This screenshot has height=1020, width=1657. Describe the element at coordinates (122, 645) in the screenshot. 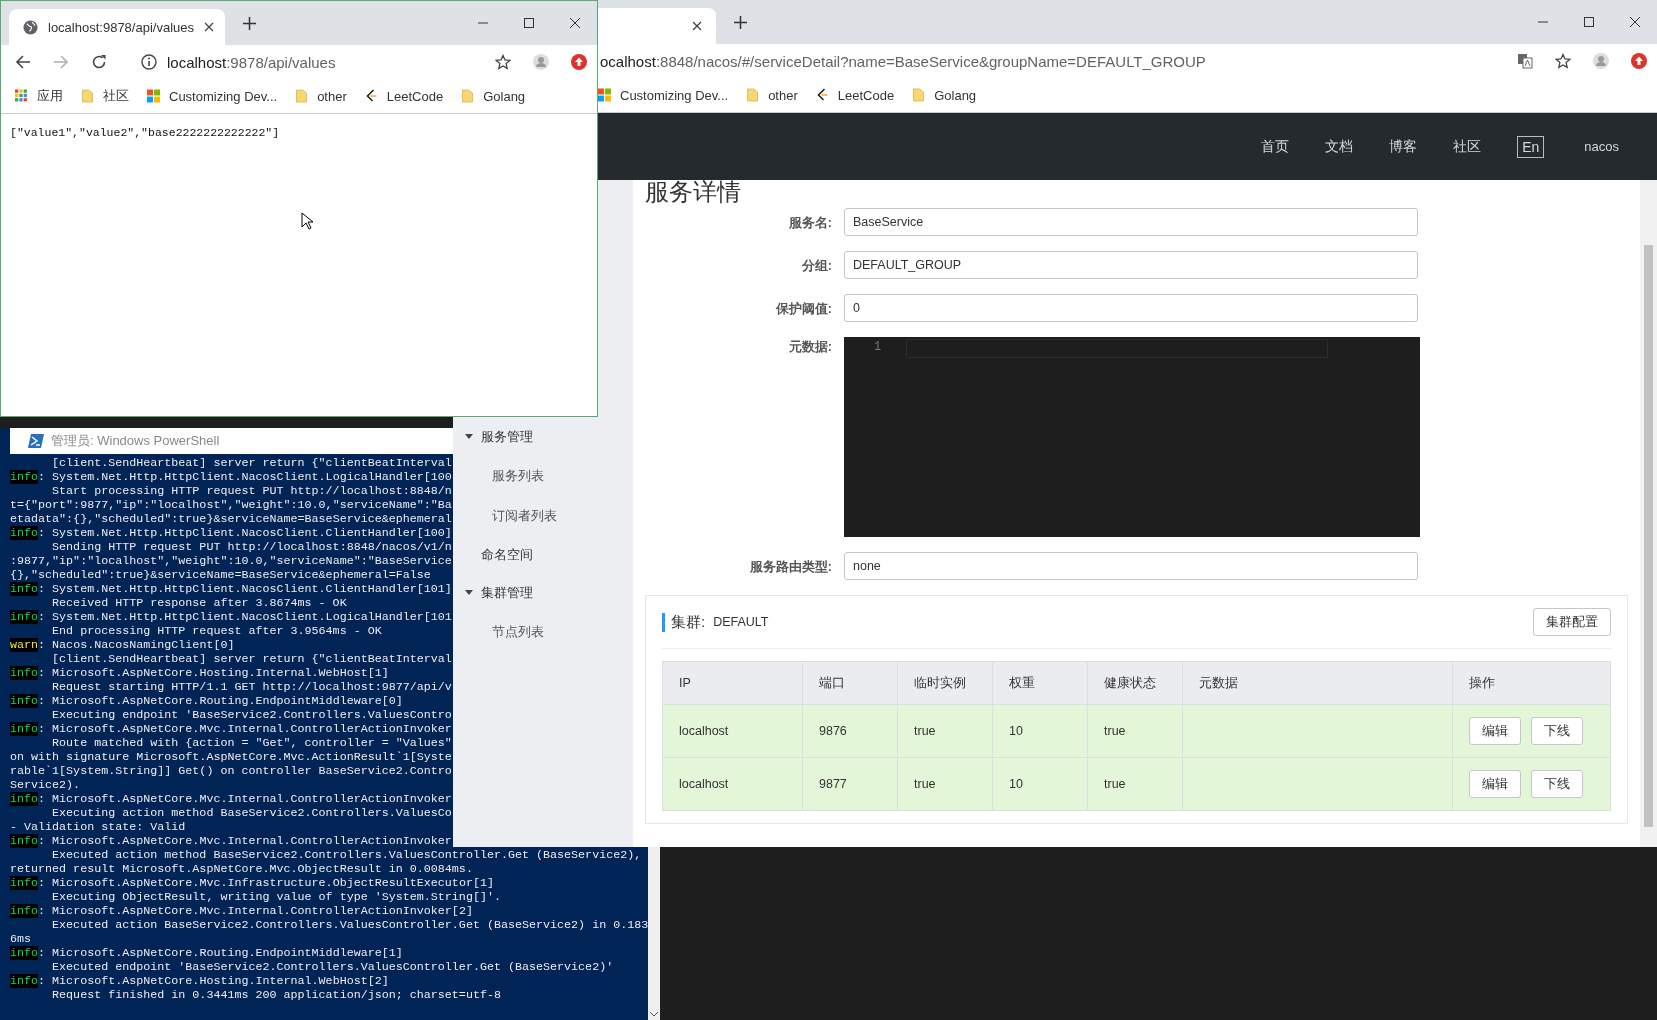

I see `console-line: warn: Nacos.NacosNamingClient[0]` at that location.